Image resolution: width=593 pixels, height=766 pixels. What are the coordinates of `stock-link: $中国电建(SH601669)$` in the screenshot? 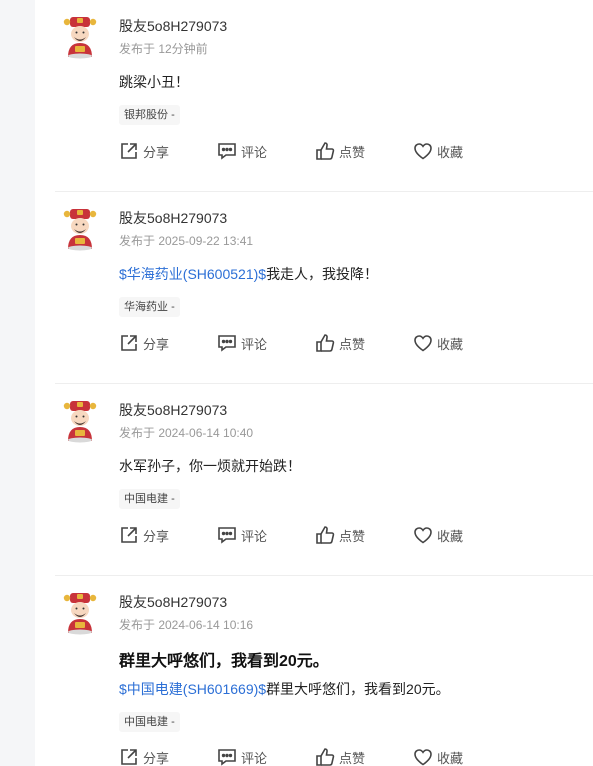 It's located at (192, 689).